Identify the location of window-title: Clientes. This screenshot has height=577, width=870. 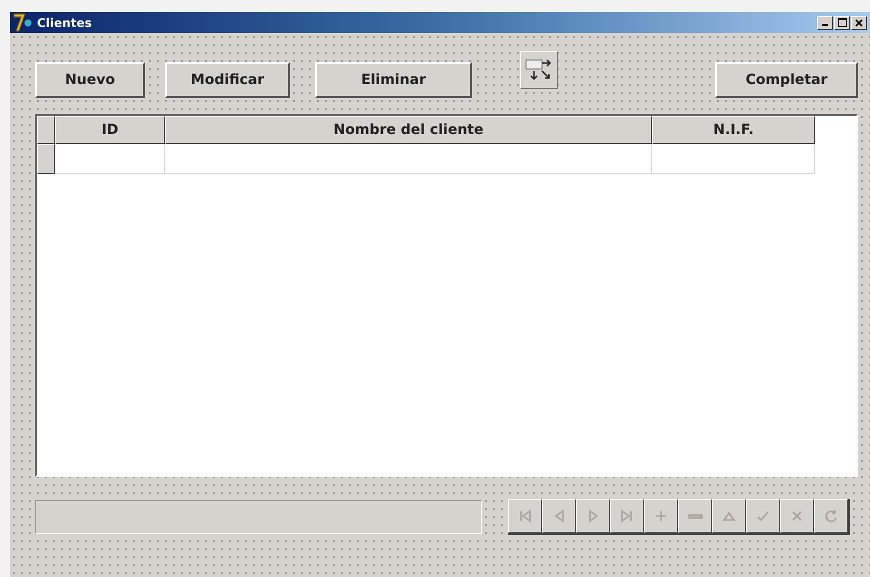
(64, 23).